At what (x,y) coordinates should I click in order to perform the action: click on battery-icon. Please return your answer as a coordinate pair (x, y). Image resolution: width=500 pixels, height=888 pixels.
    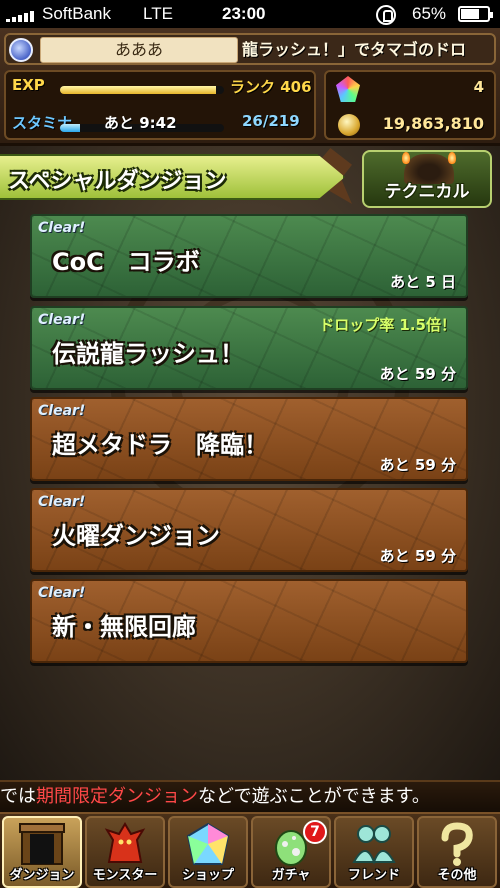
    Looking at the image, I should click on (475, 14).